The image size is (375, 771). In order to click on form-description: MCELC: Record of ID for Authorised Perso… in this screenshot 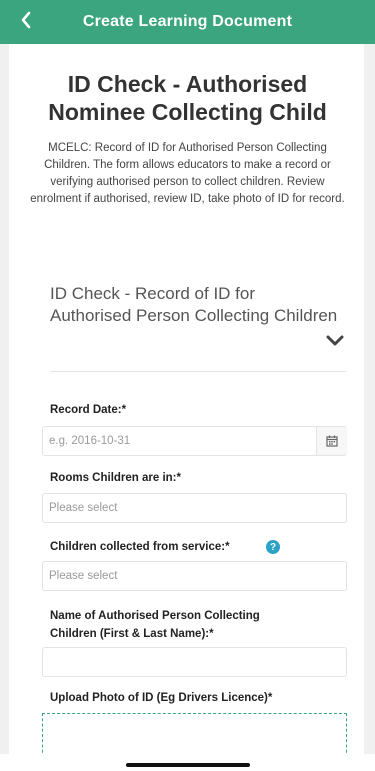, I will do `click(187, 173)`.